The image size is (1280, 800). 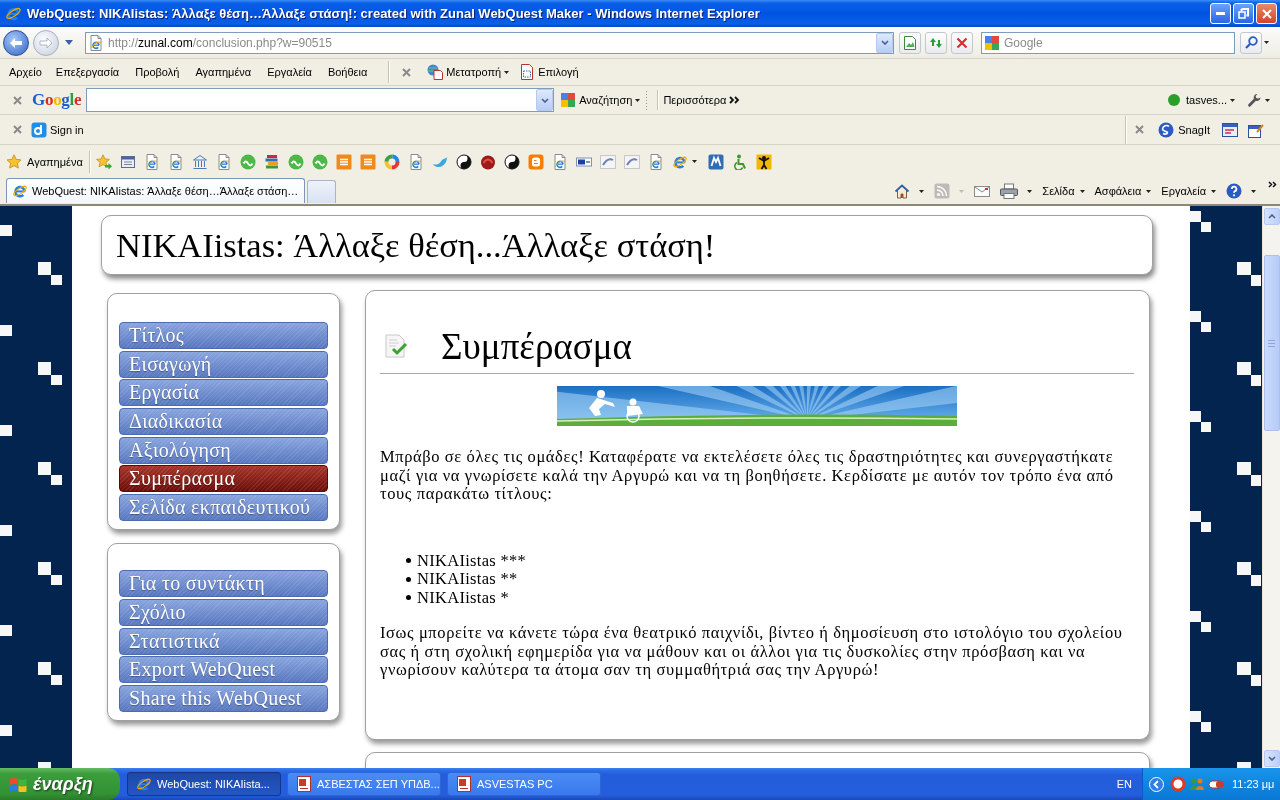 I want to click on scroll-down-button, so click(x=1271, y=758).